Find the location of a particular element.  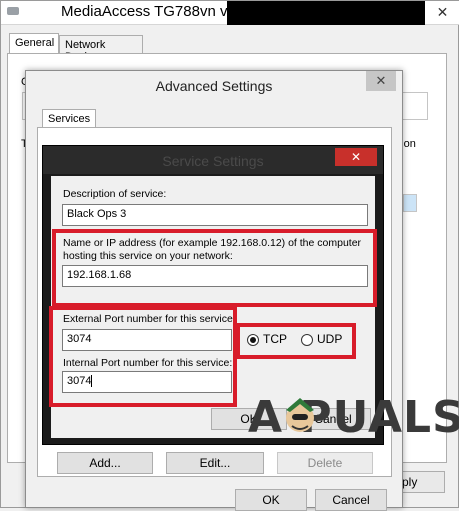

advanced-settings-titlebar: Advanced Settings ✕ is located at coordinates (214, 86).